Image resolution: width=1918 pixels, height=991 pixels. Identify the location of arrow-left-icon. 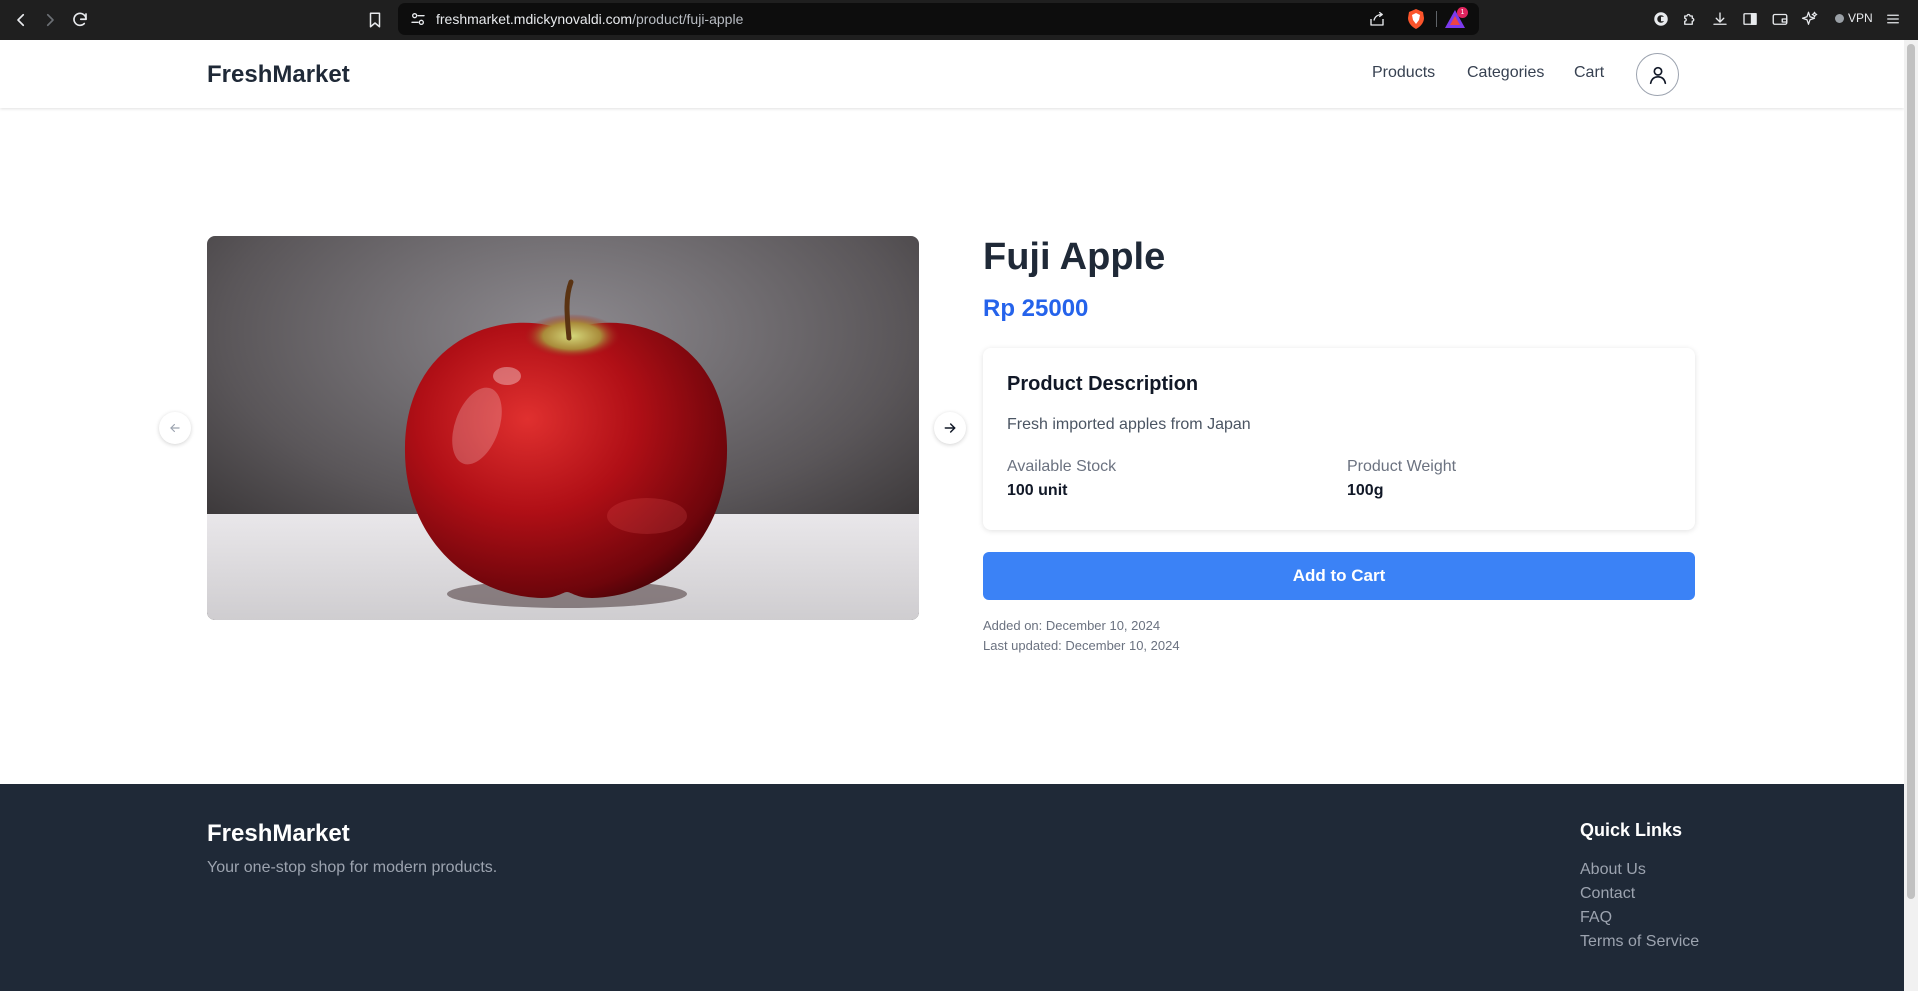
(175, 428).